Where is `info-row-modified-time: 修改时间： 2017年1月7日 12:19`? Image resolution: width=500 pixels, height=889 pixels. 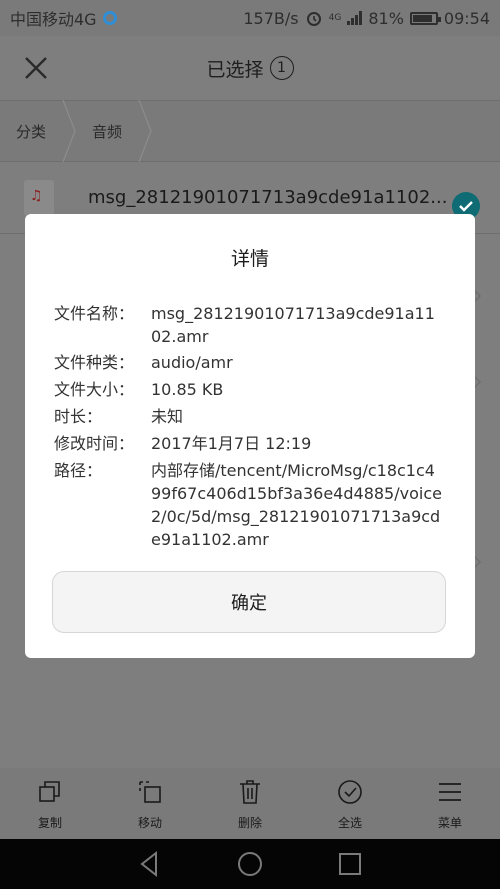 info-row-modified-time: 修改时间： 2017年1月7日 12:19 is located at coordinates (254, 443).